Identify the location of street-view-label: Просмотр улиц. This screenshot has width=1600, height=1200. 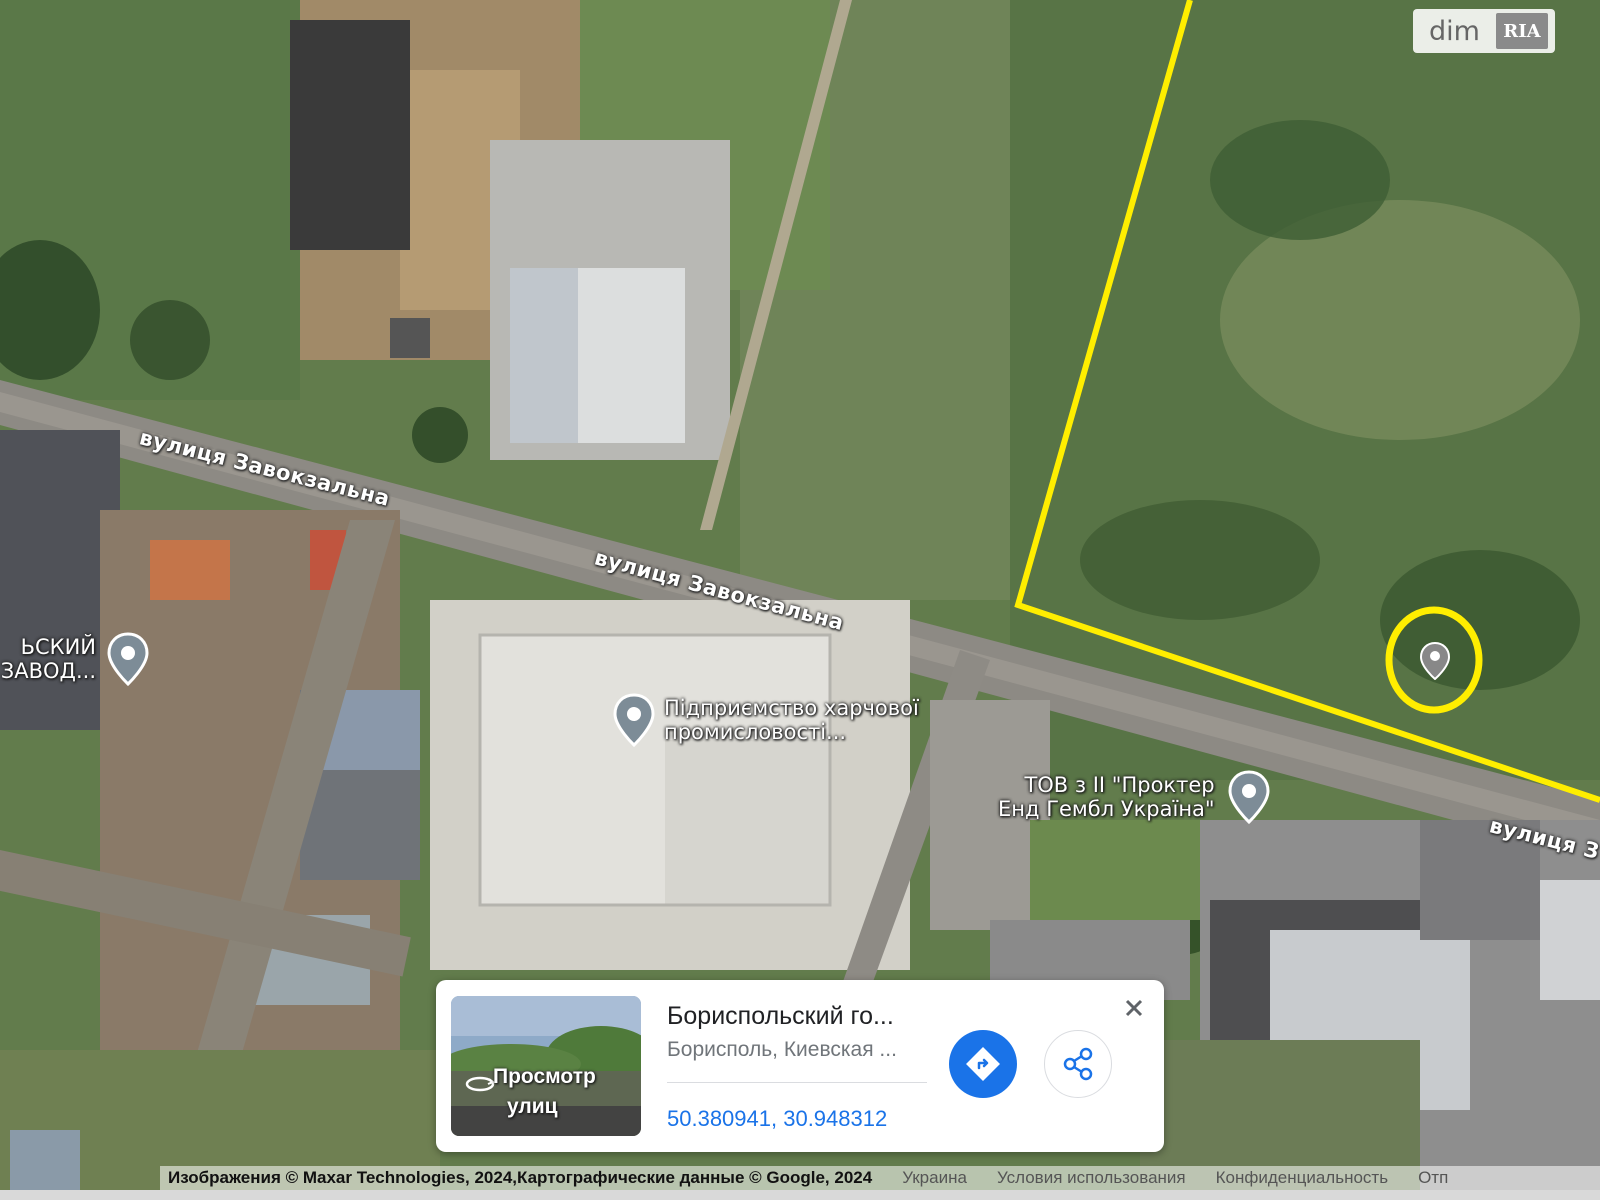
(544, 1091).